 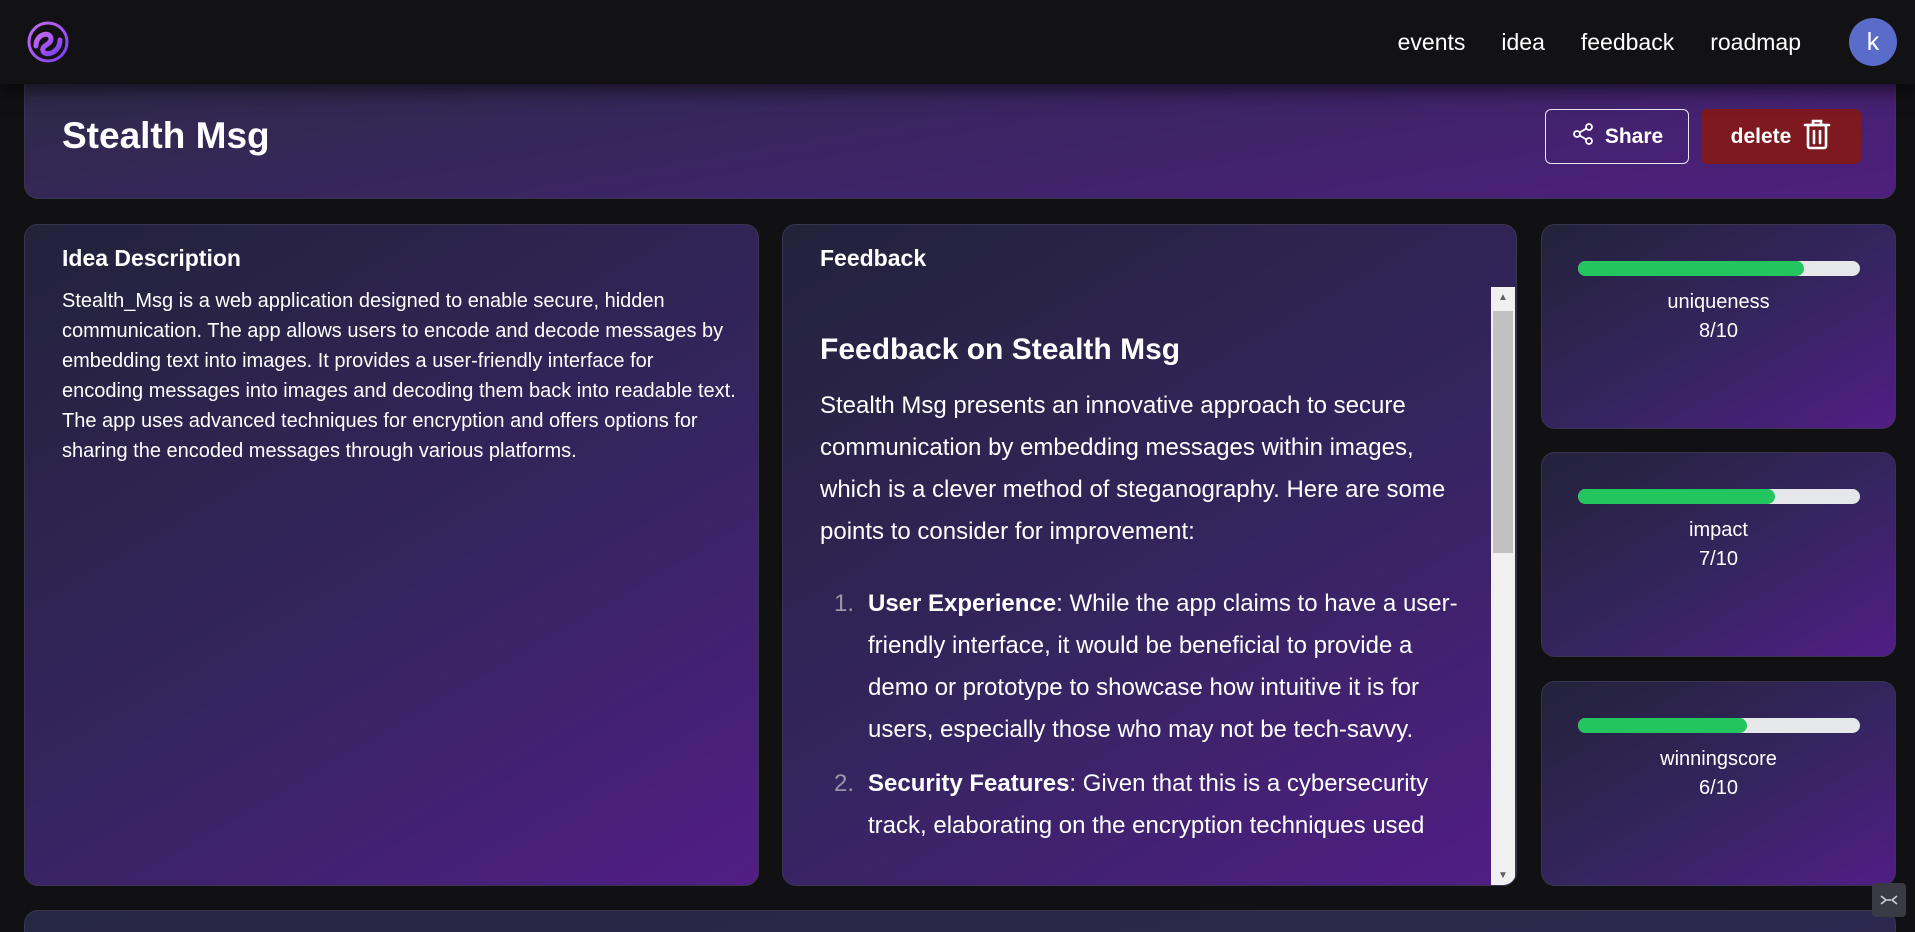 I want to click on list-number: 2., so click(x=843, y=783).